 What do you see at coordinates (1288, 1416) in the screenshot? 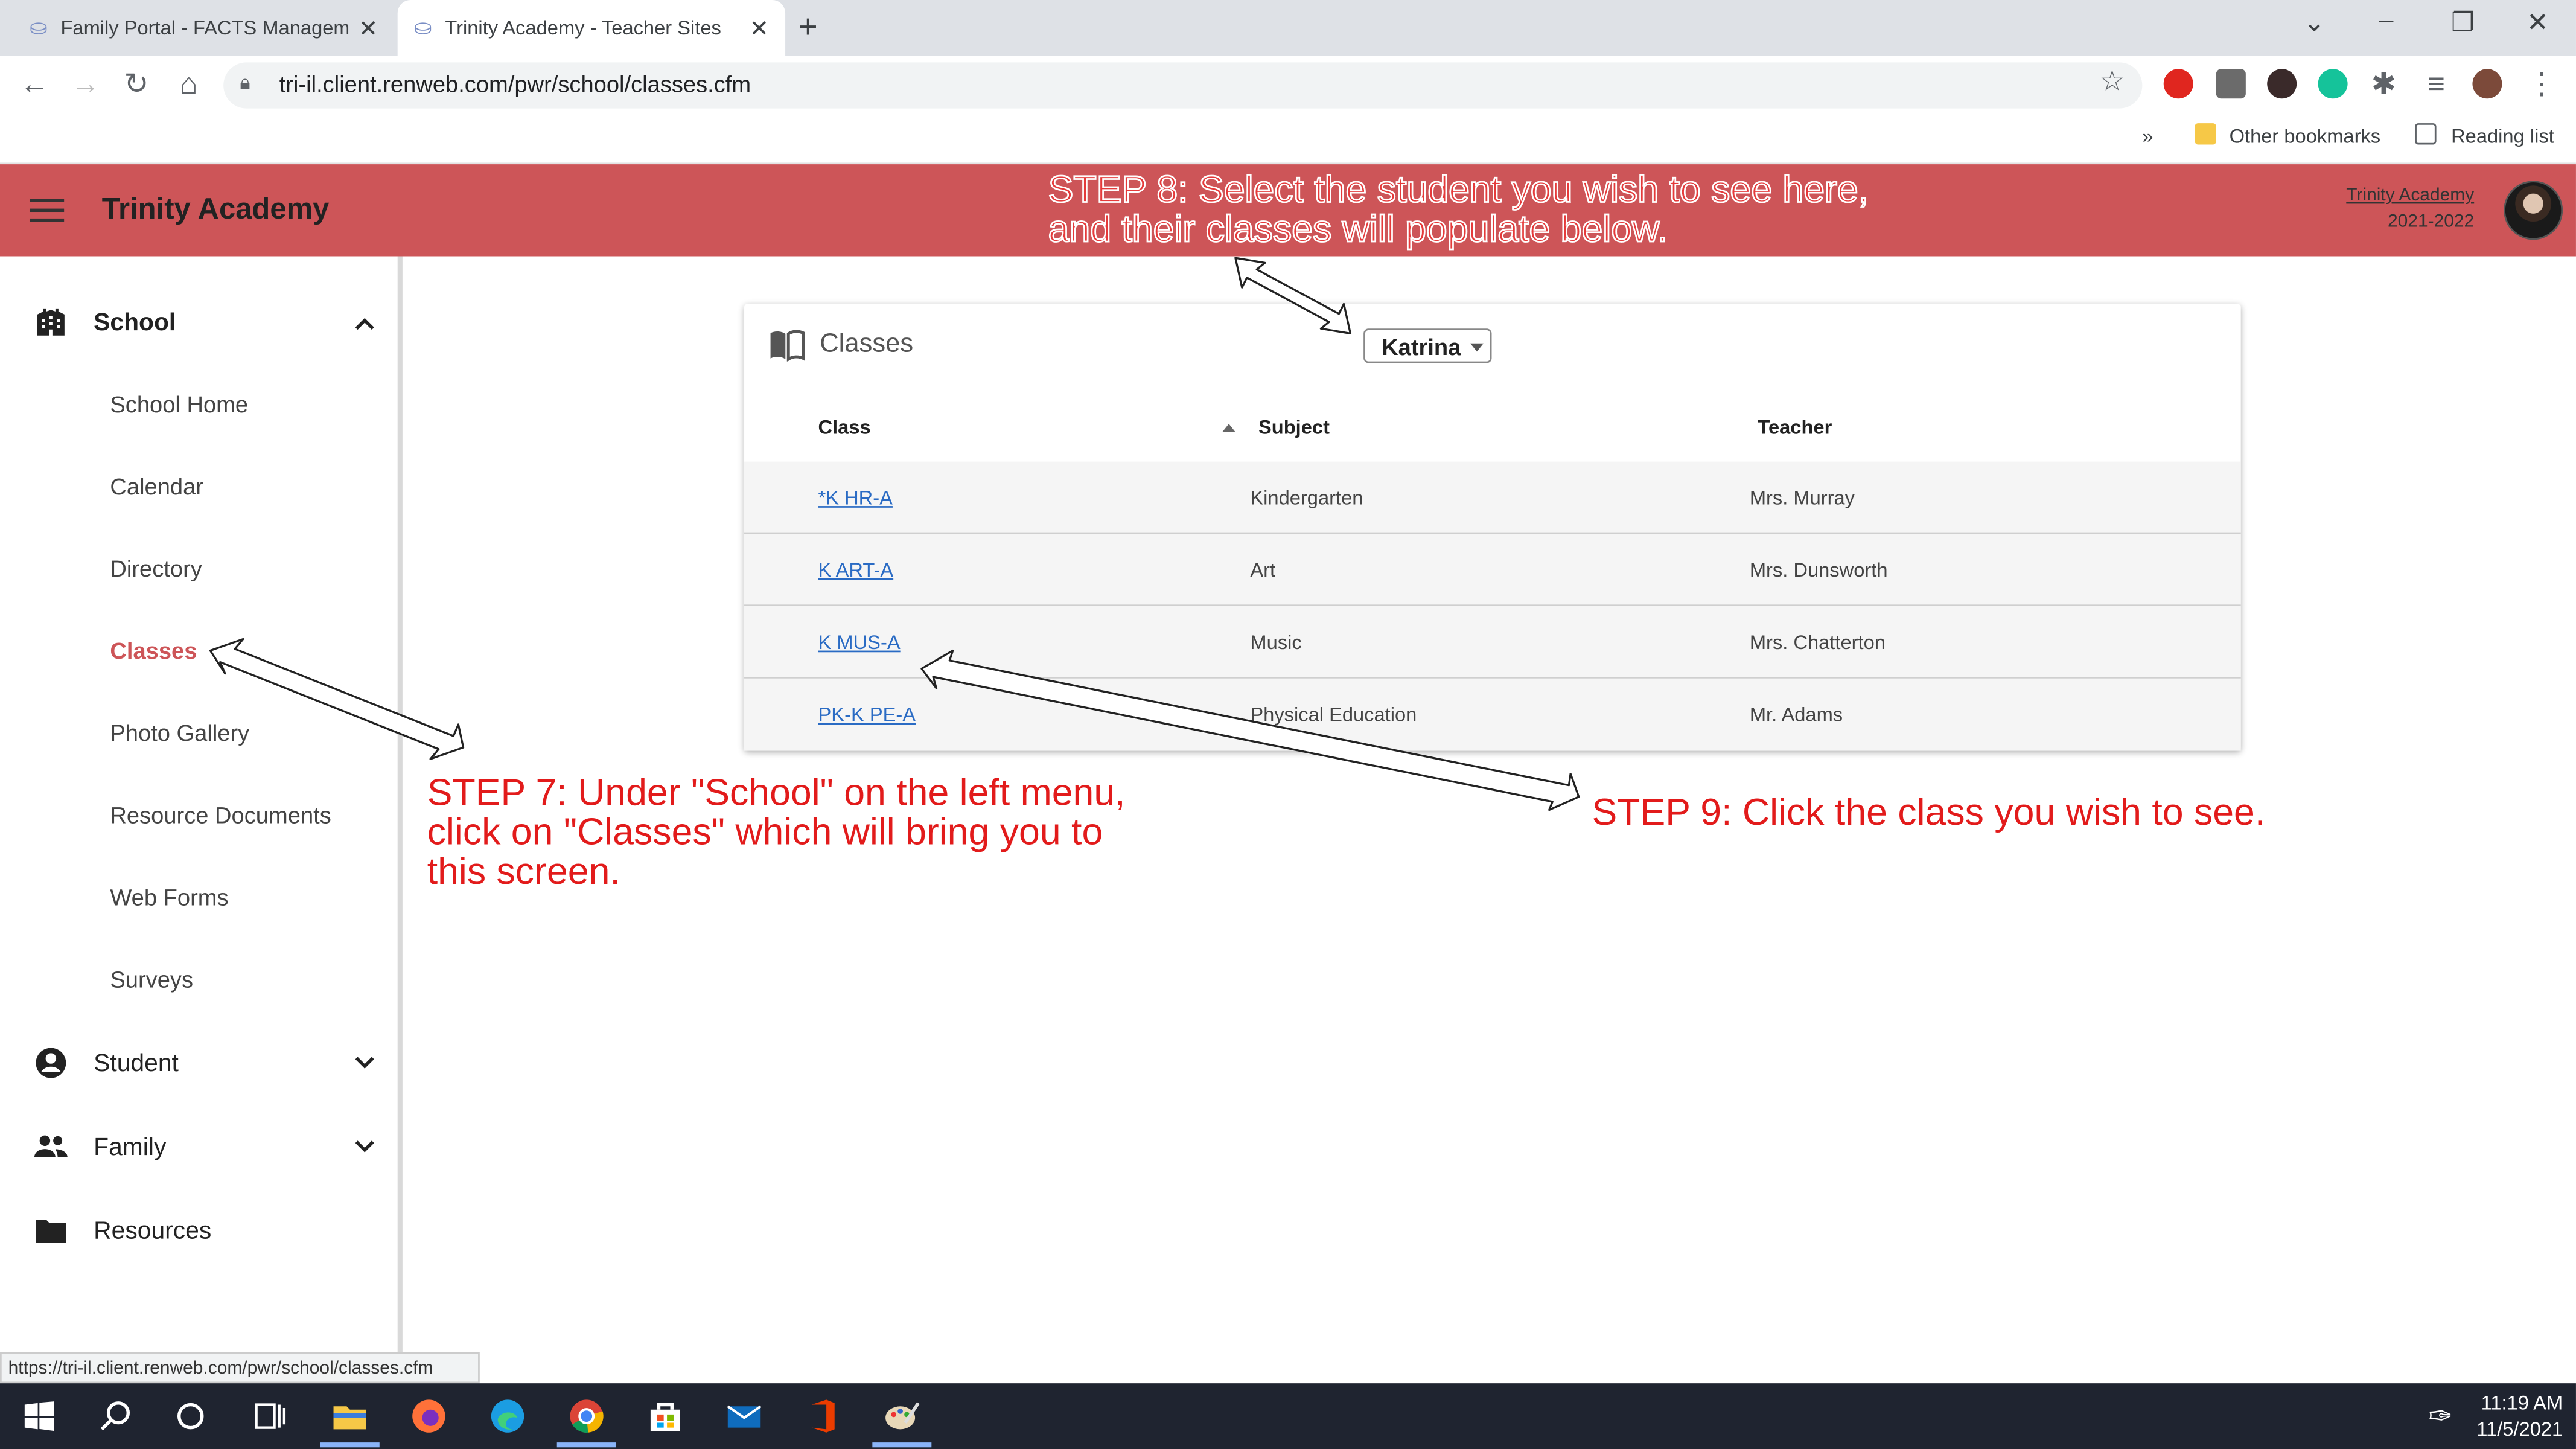
I see `windows-taskbar` at bounding box center [1288, 1416].